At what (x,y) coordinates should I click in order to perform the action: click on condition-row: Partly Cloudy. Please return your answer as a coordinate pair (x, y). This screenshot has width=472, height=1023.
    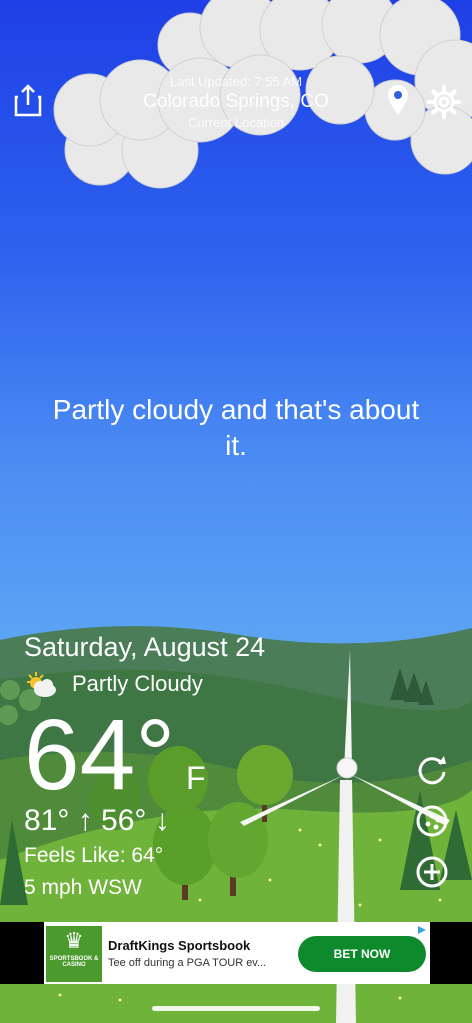
    Looking at the image, I should click on (113, 684).